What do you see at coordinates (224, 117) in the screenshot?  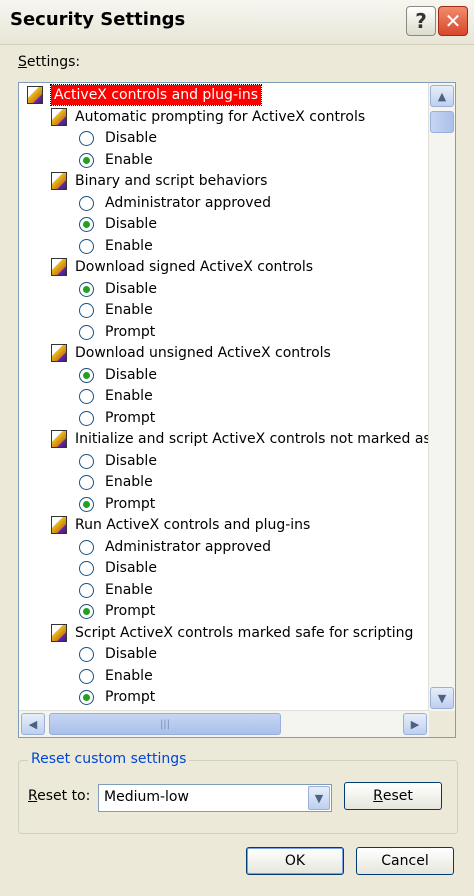 I see `tree-category-item: Automatic prompting for ActiveX controls` at bounding box center [224, 117].